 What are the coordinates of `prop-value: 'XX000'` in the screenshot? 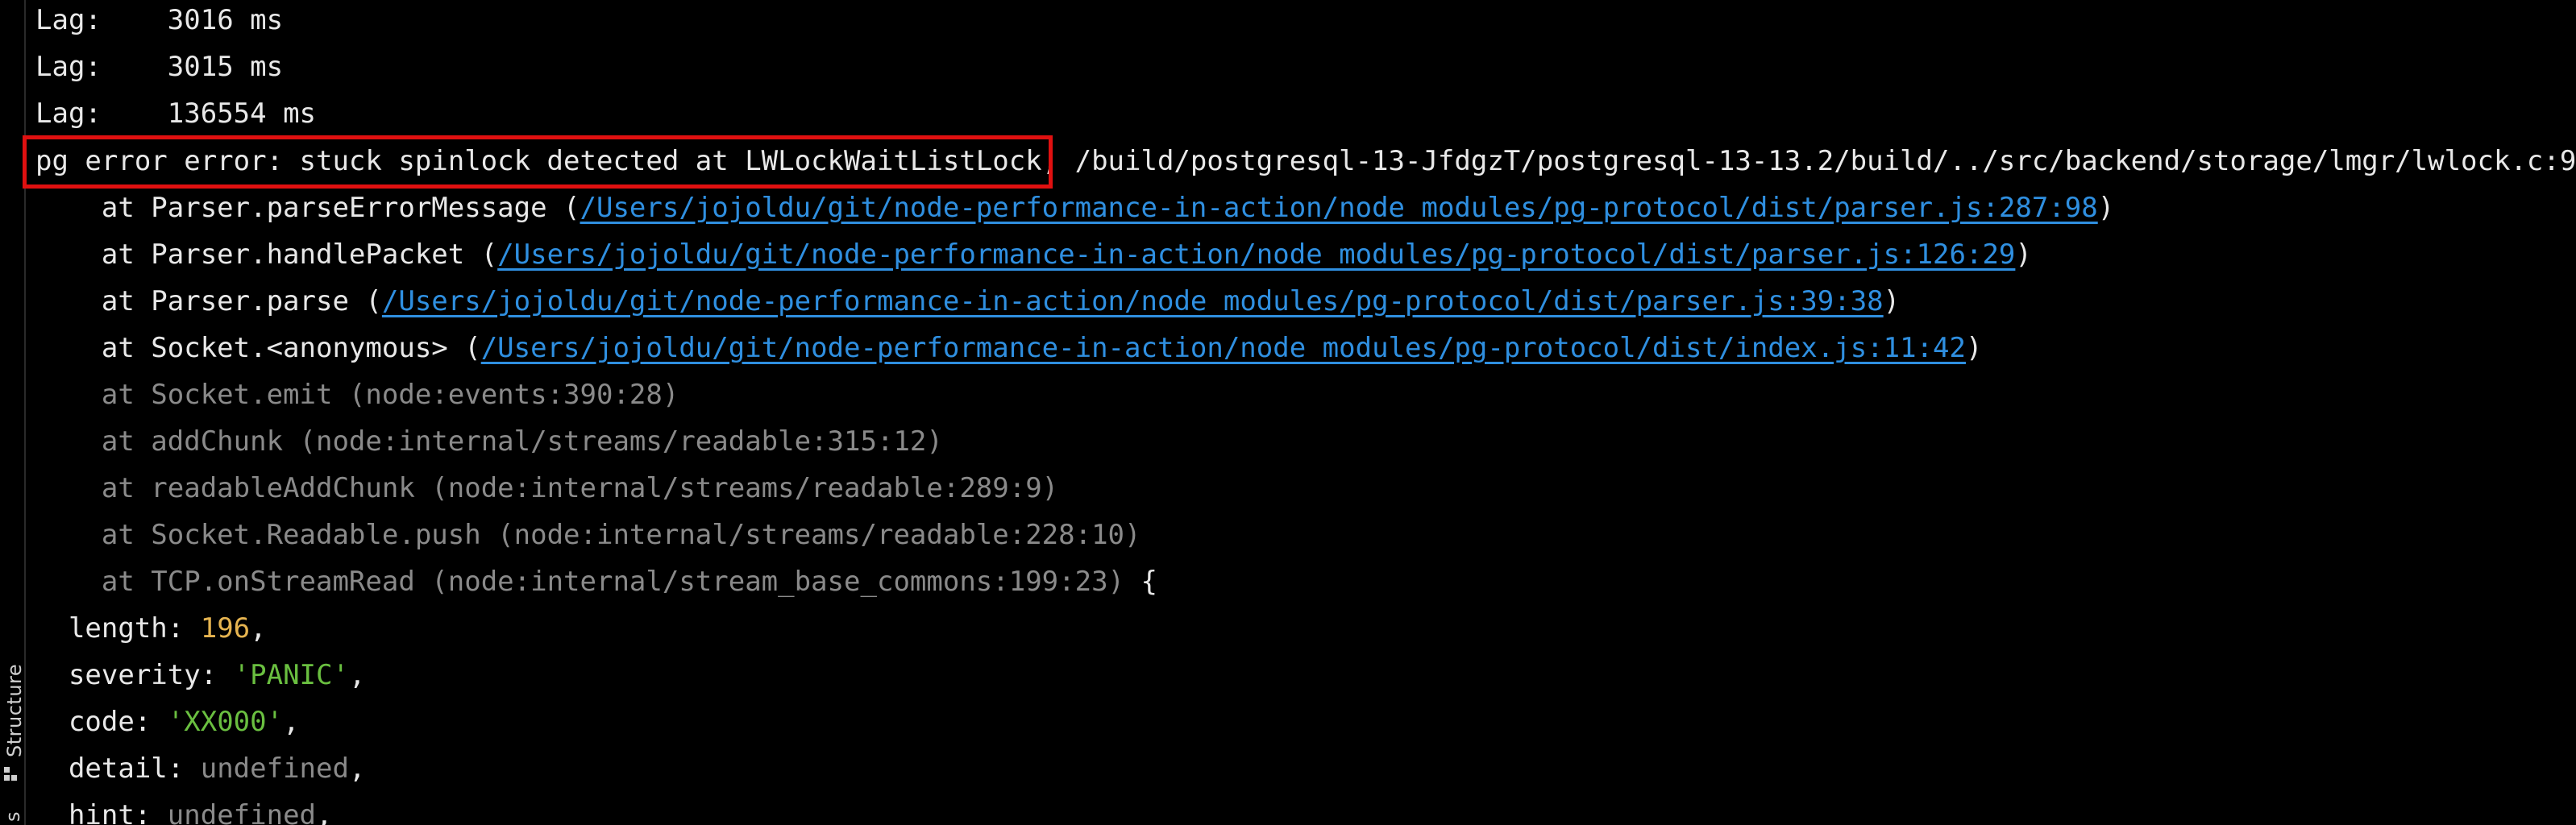 It's located at (225, 722).